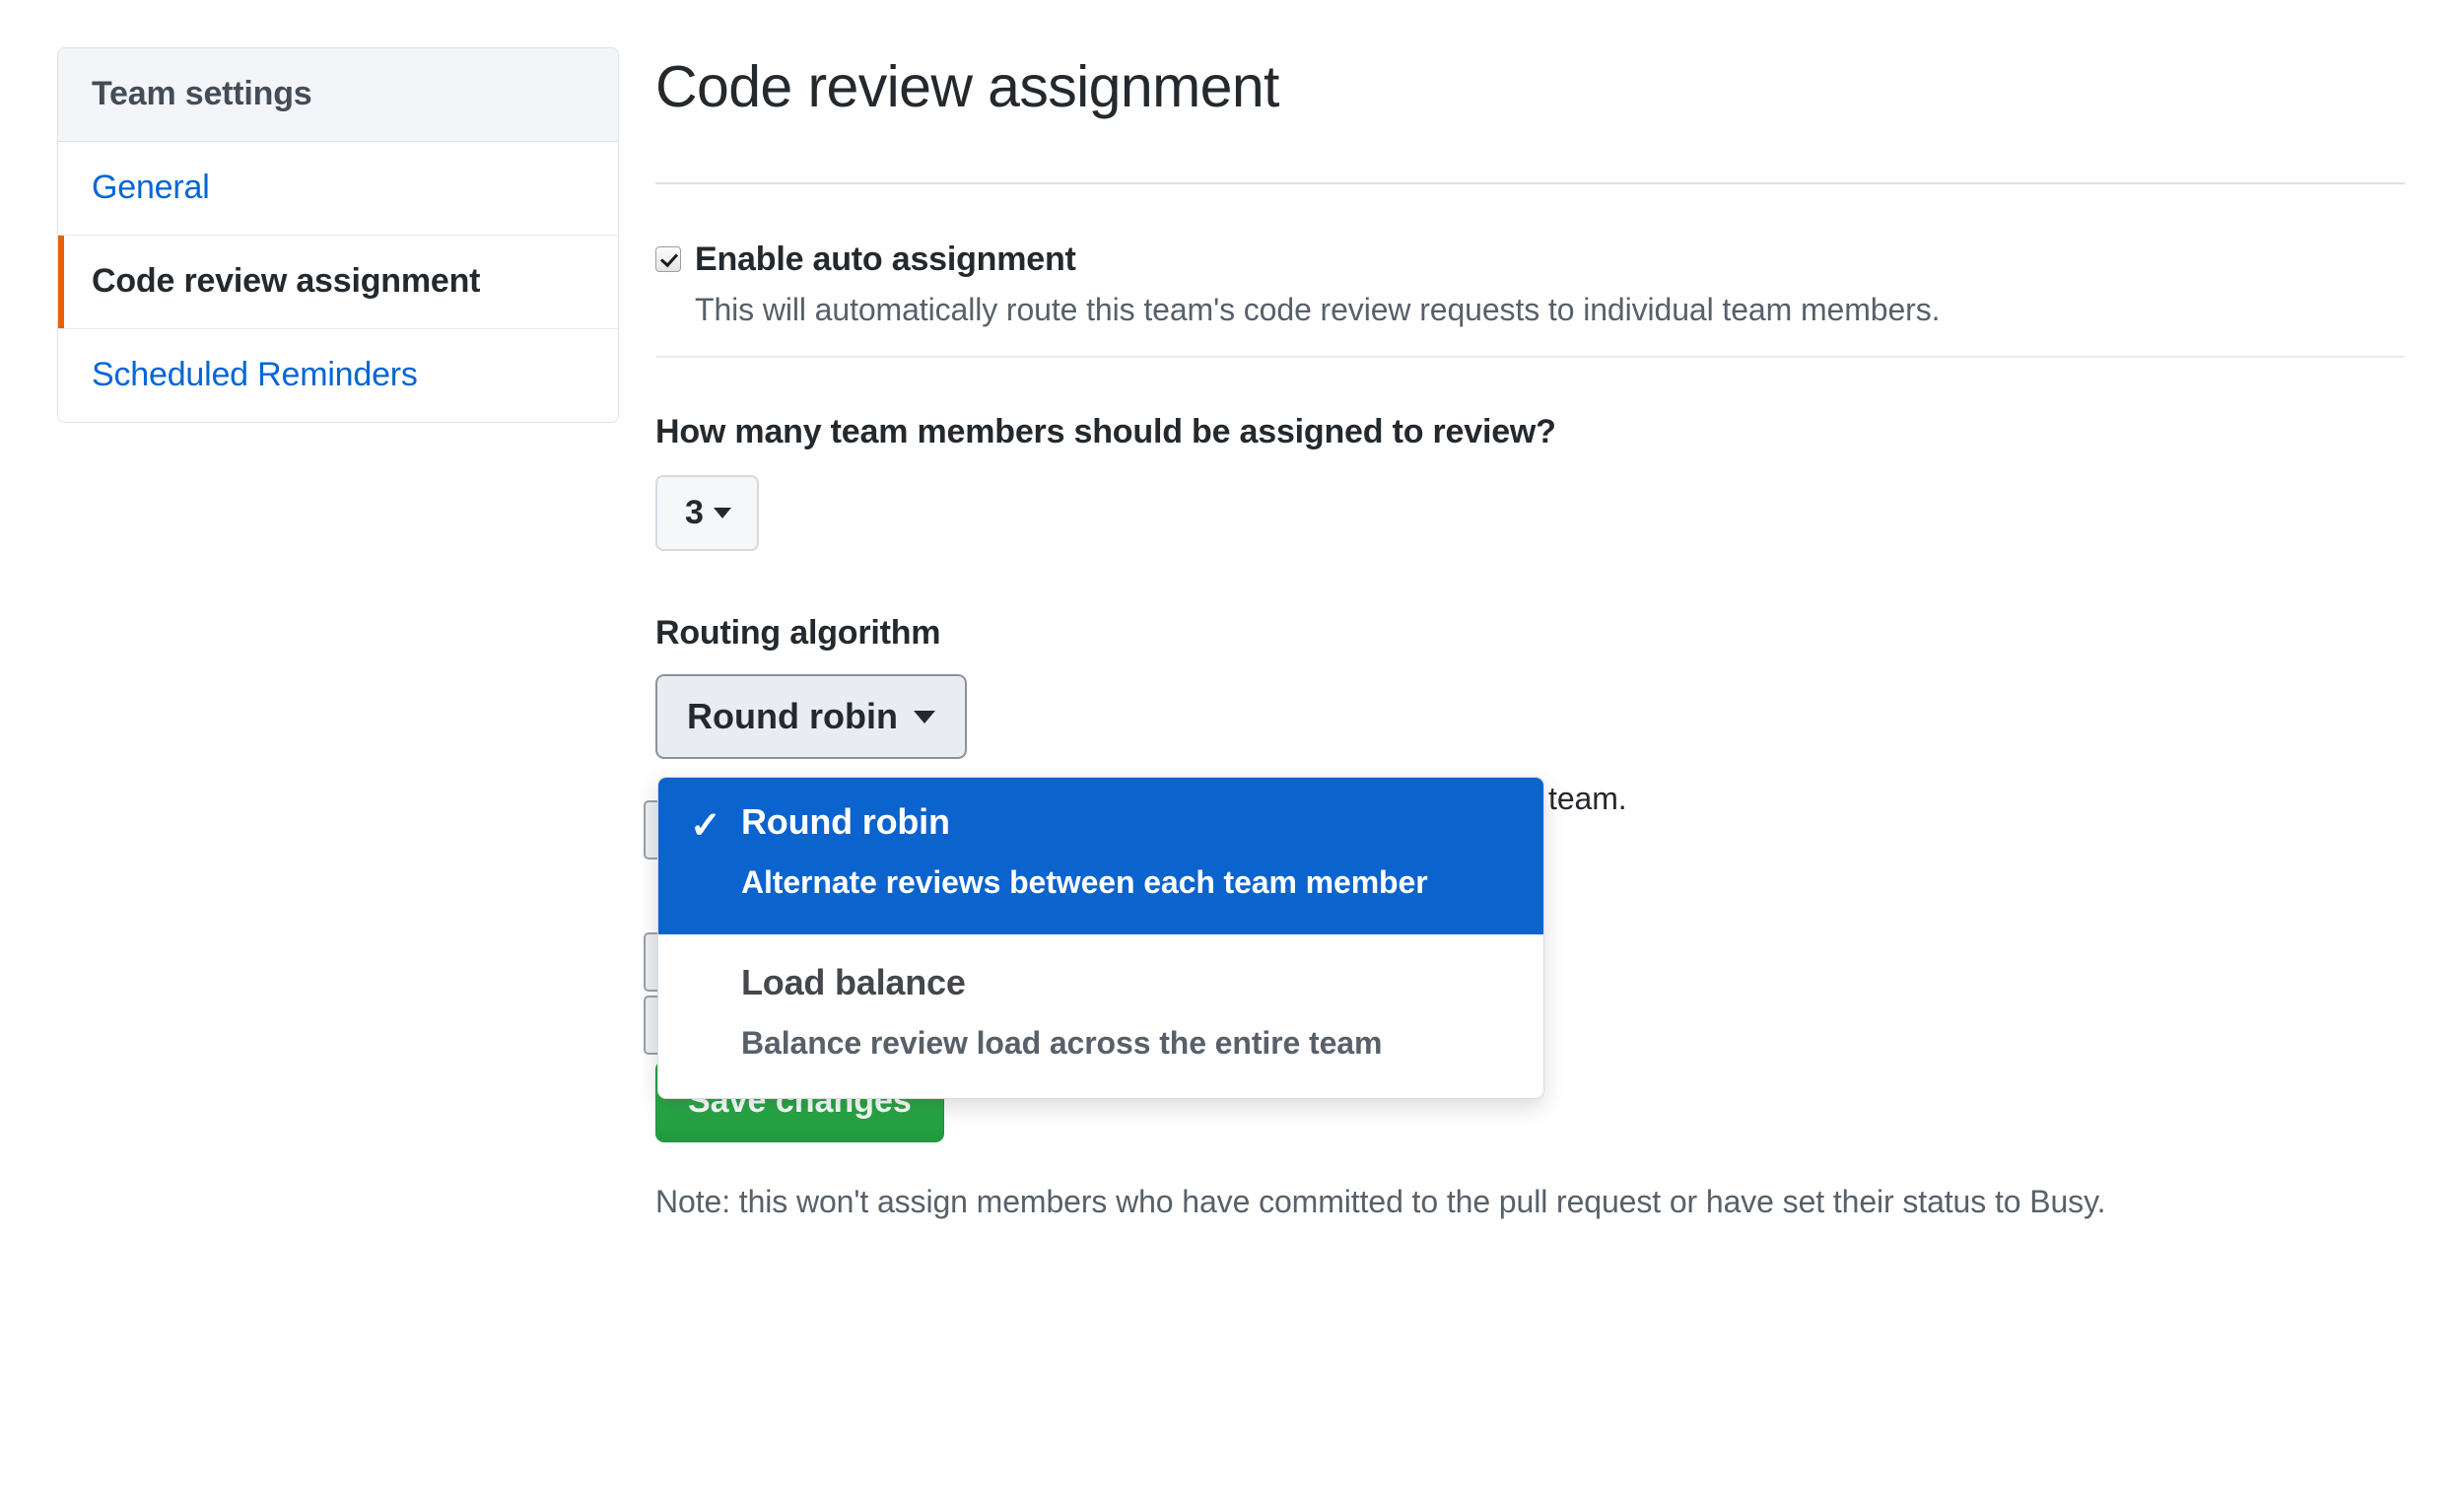 Image resolution: width=2462 pixels, height=1512 pixels. Describe the element at coordinates (668, 258) in the screenshot. I see `enable-auto-assignment-checkbox` at that location.